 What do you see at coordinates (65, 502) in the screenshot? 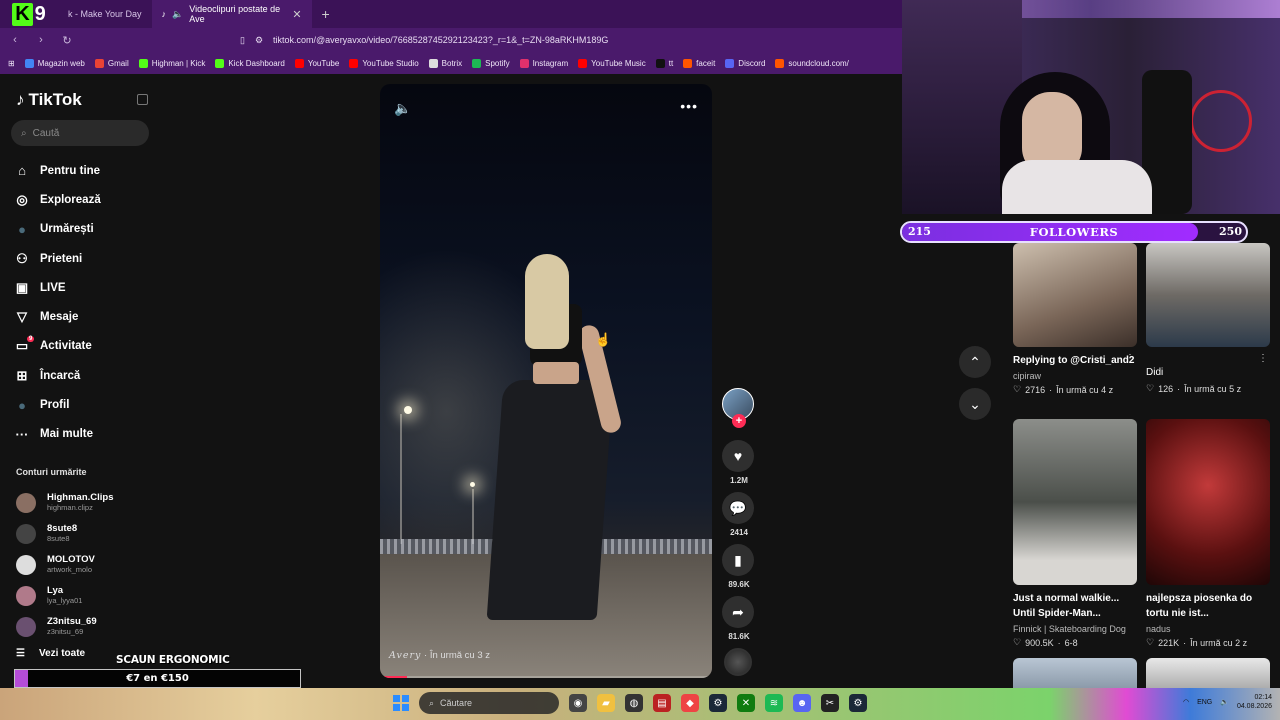
I see `following-account: Highman.Clips highman.clipz` at bounding box center [65, 502].